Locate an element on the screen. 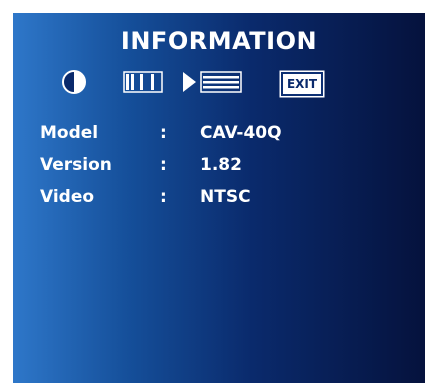 The width and height of the screenshot is (442, 392). menu-title: INFORMATION is located at coordinates (219, 41).